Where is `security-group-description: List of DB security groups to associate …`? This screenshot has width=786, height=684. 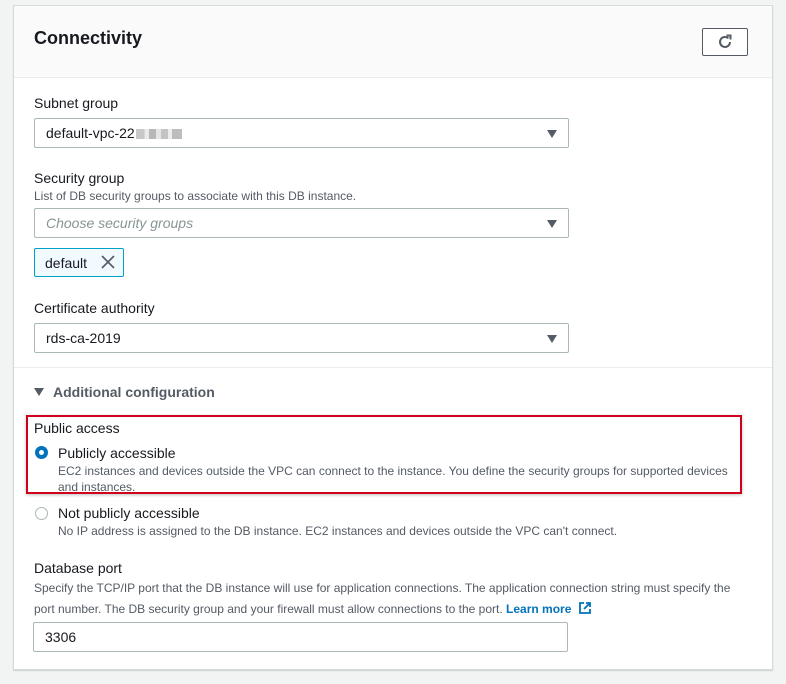 security-group-description: List of DB security groups to associate … is located at coordinates (195, 196).